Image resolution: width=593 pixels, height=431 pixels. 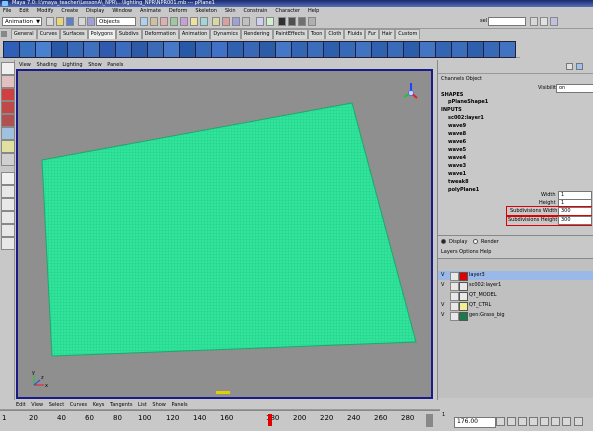 What do you see at coordinates (507, 21) in the screenshot?
I see `quick-select-field` at bounding box center [507, 21].